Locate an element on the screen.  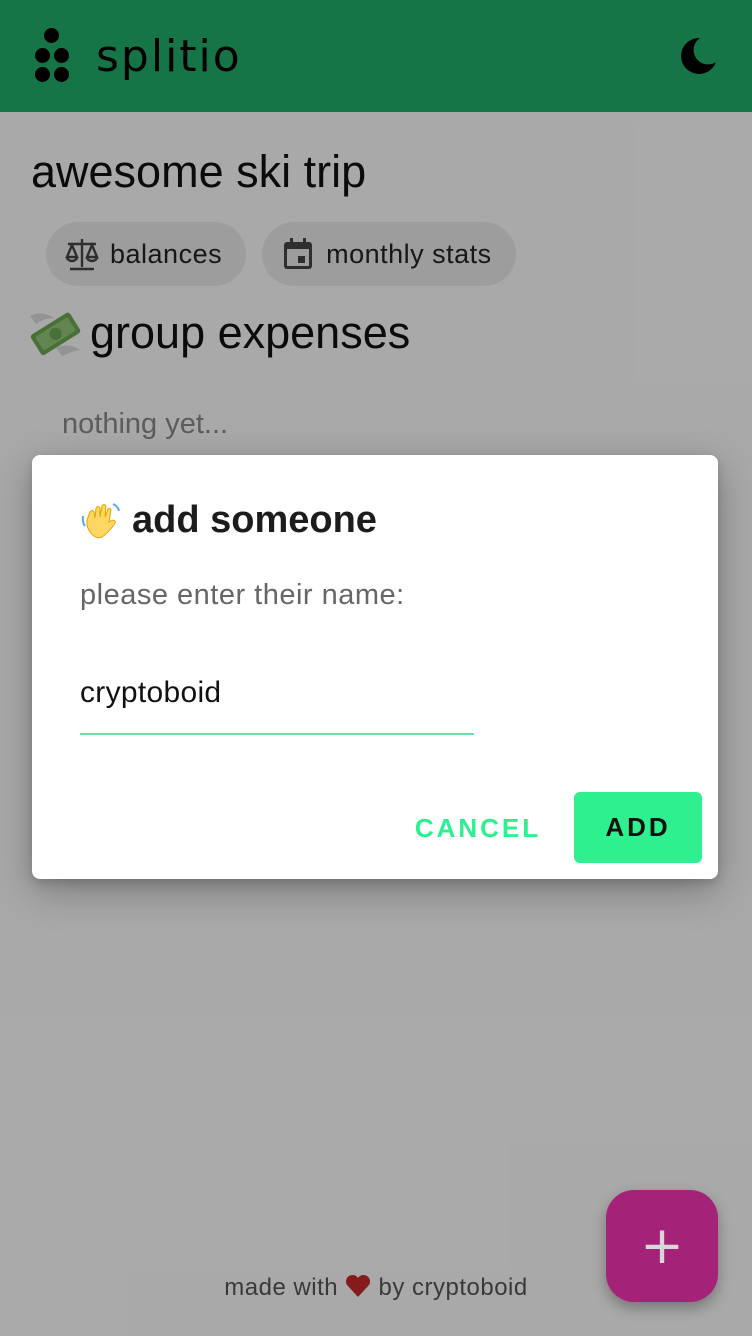
plus-icon: + is located at coordinates (662, 1246).